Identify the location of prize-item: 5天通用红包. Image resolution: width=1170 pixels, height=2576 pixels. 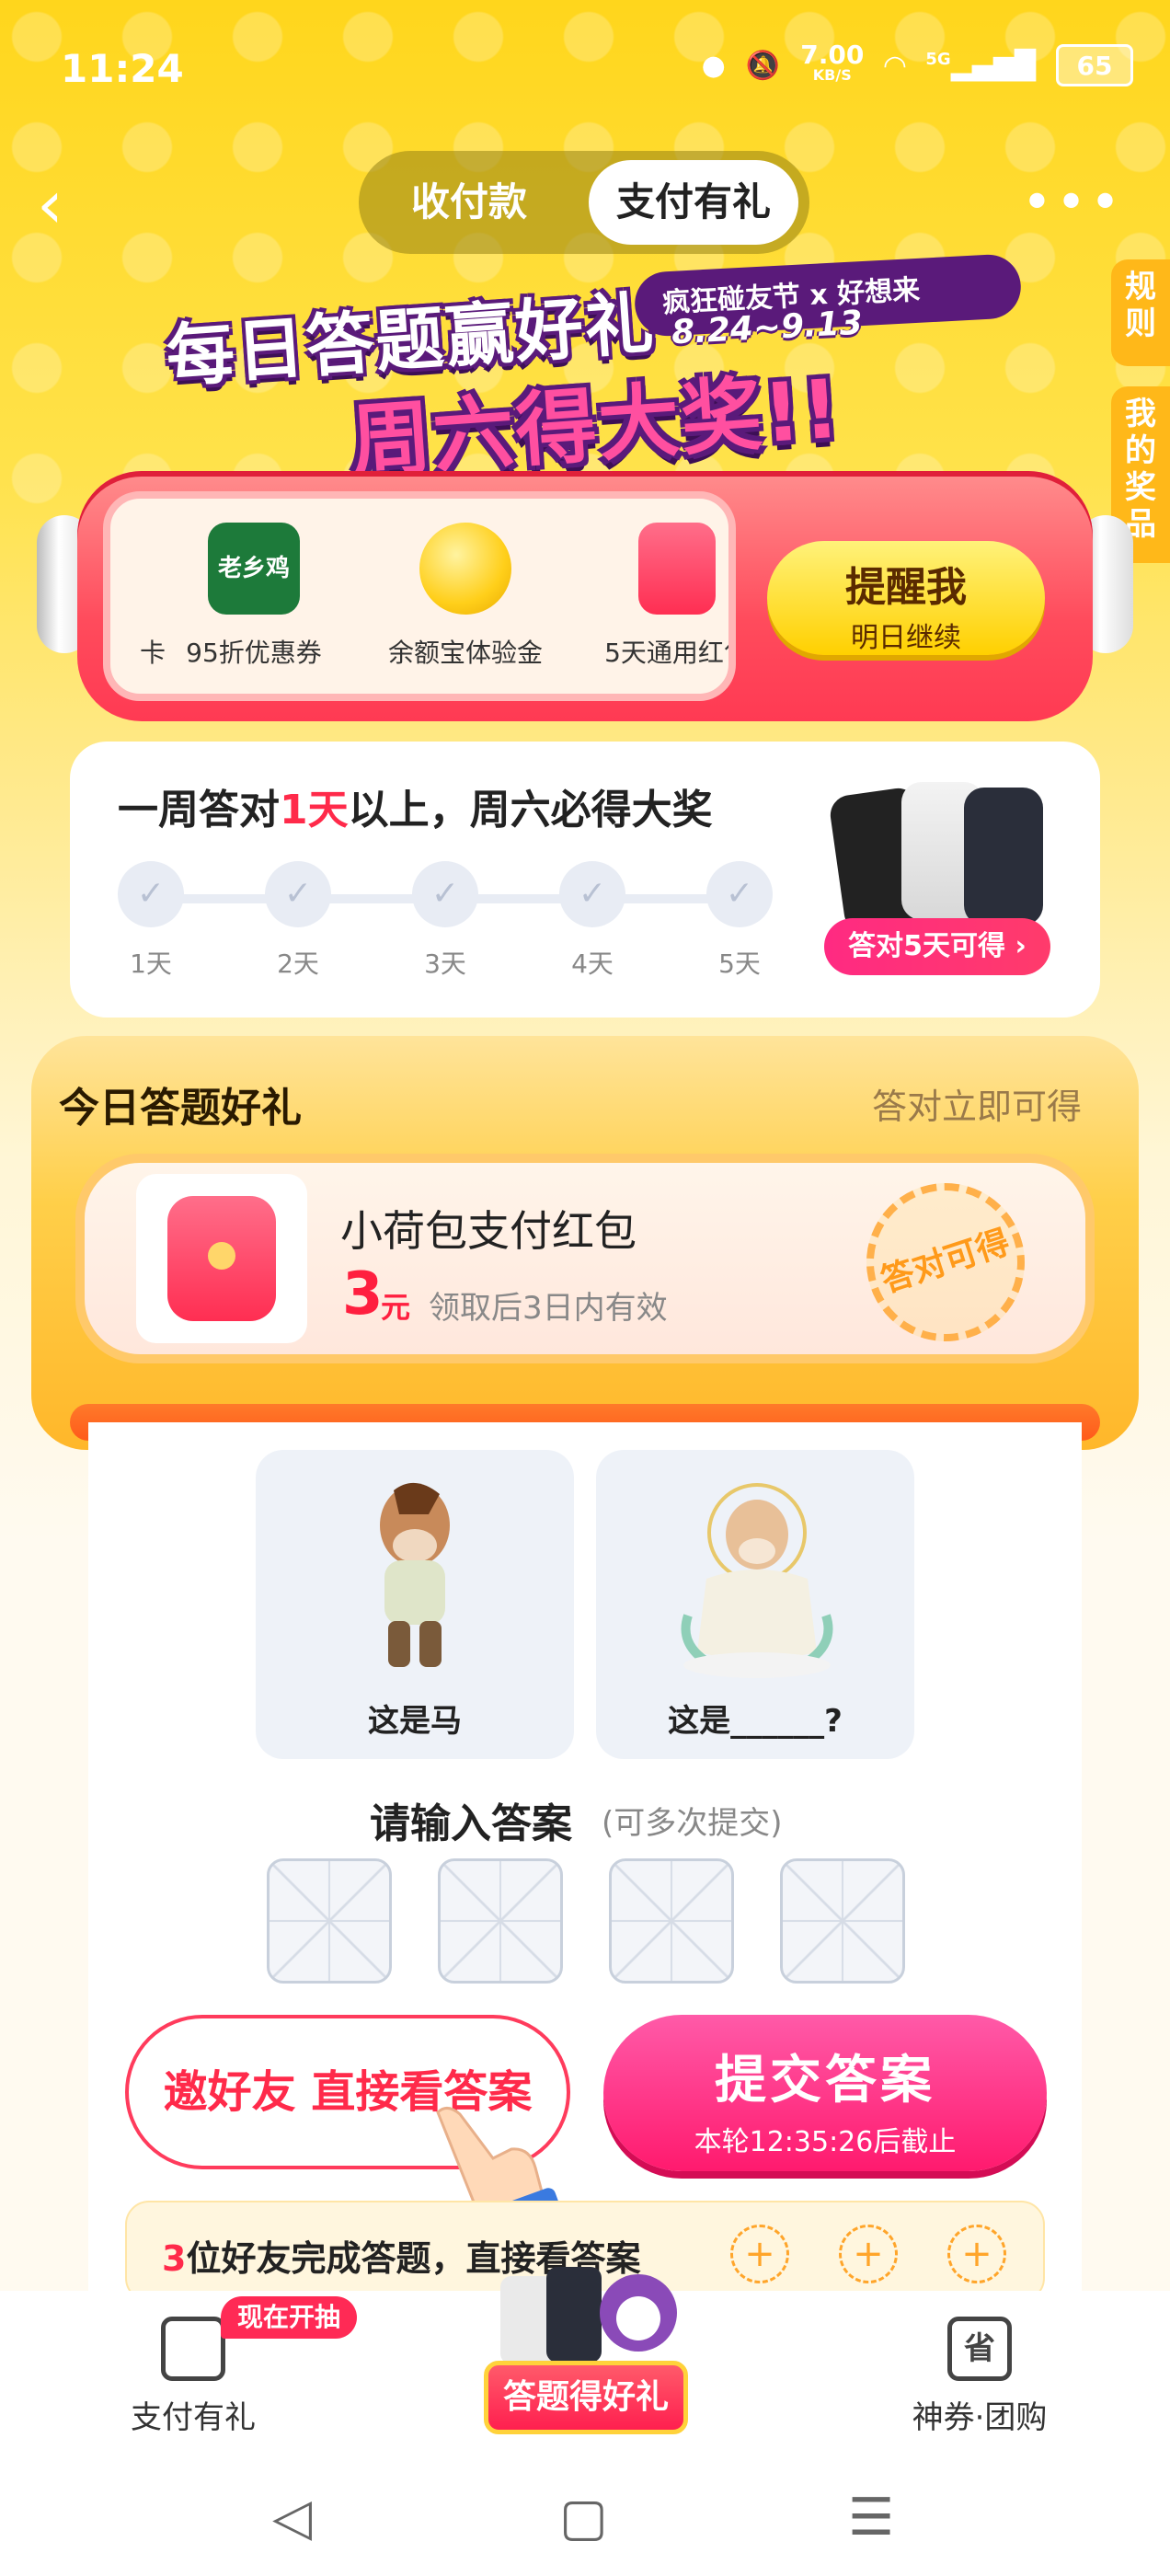
(652, 596).